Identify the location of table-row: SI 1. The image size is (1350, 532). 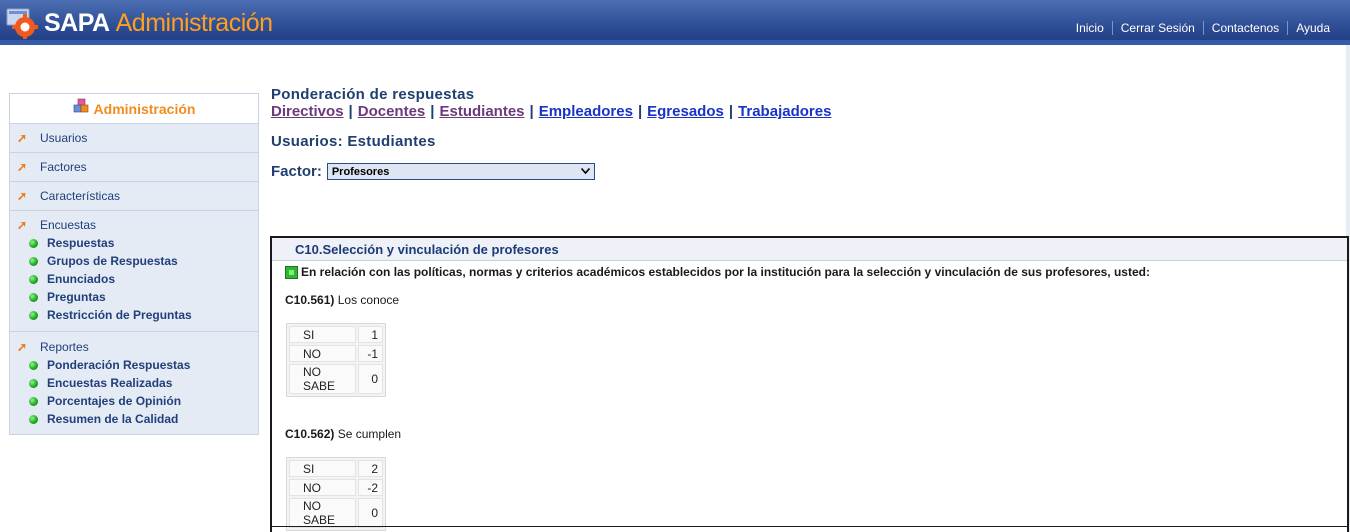
(336, 334).